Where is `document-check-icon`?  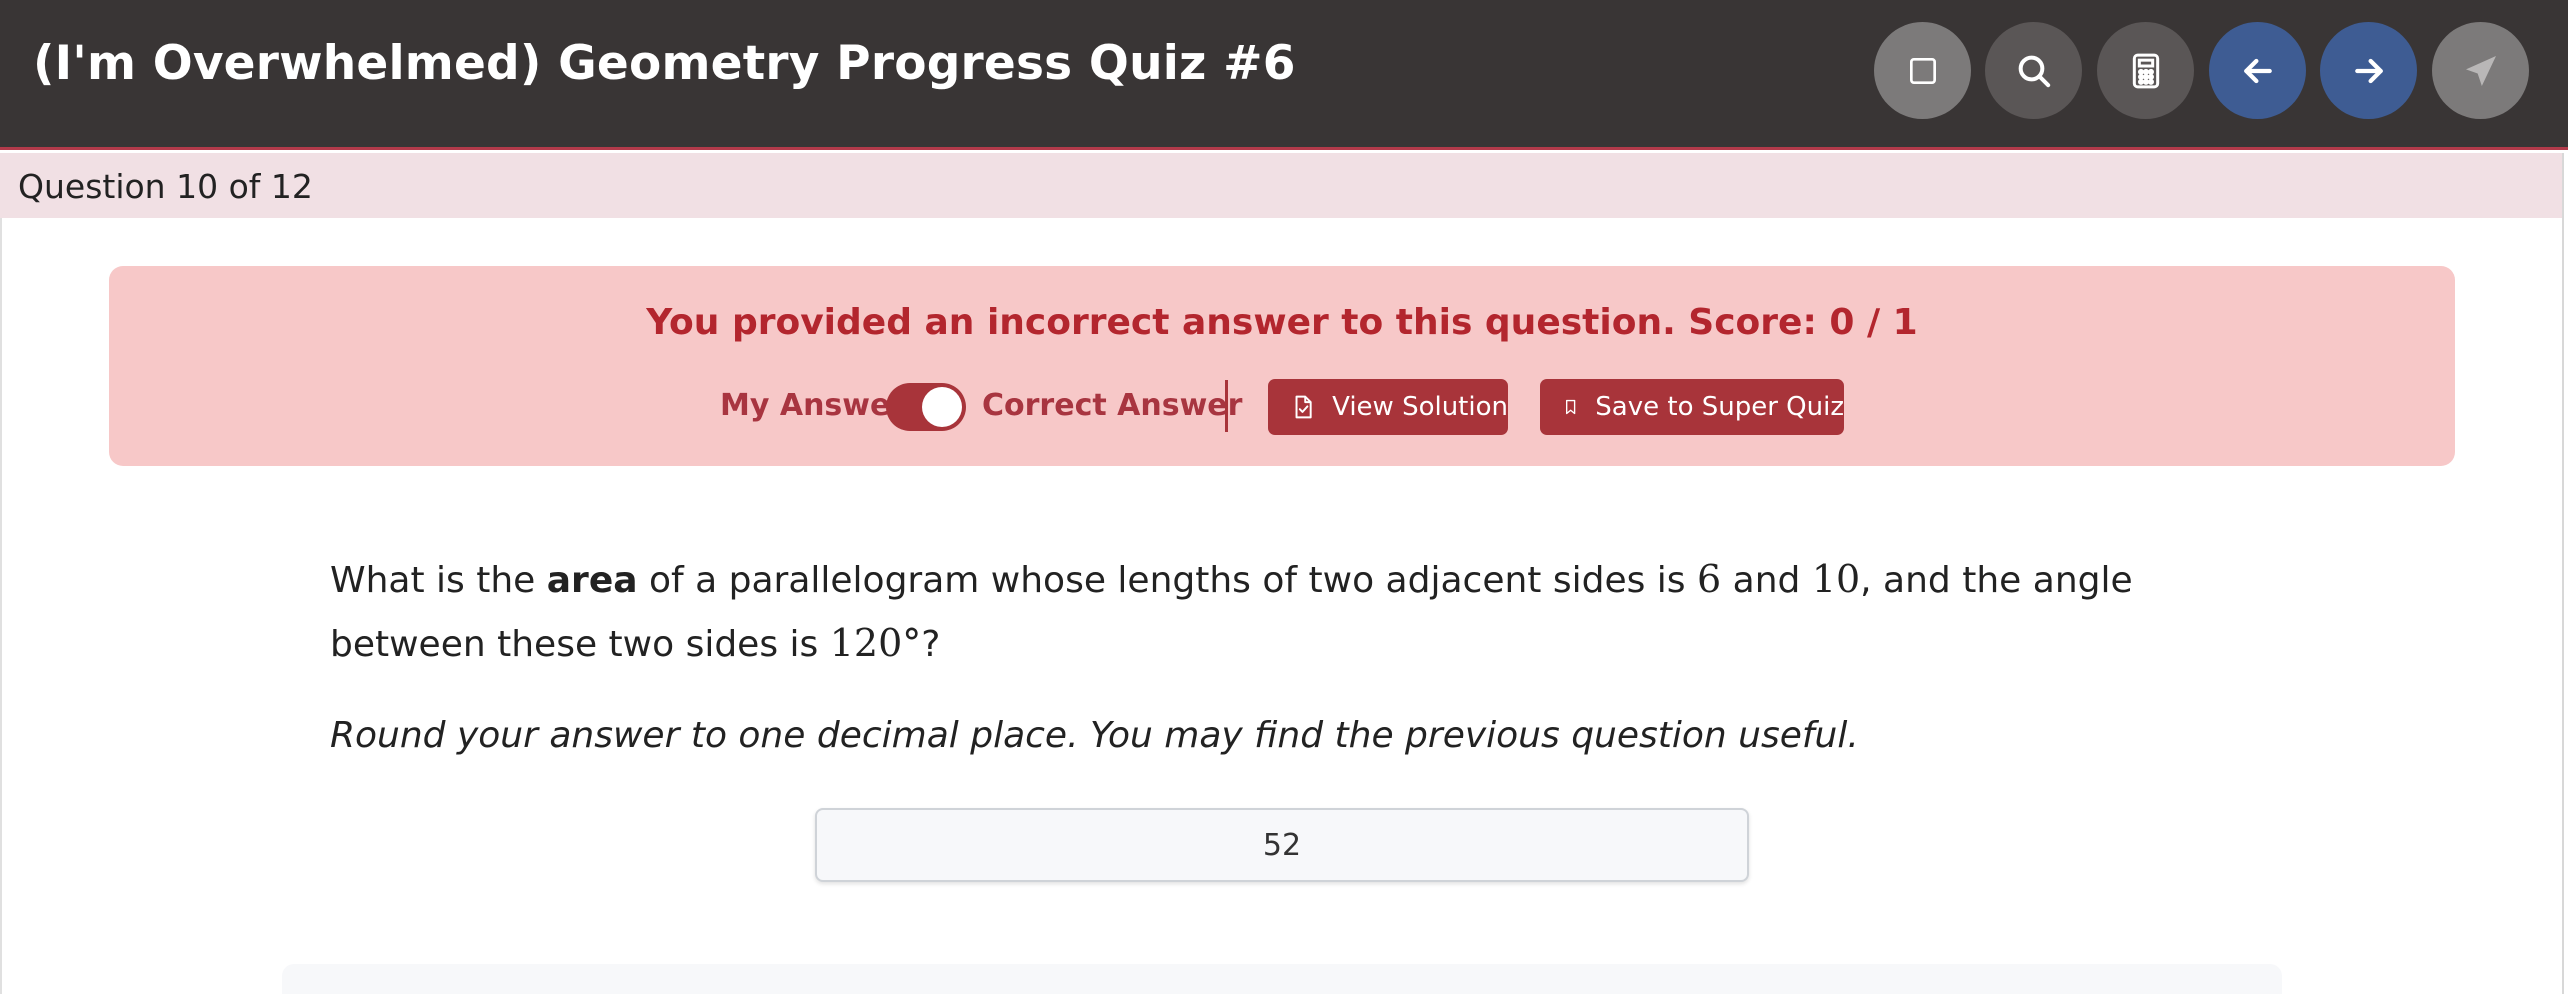
document-check-icon is located at coordinates (1303, 407).